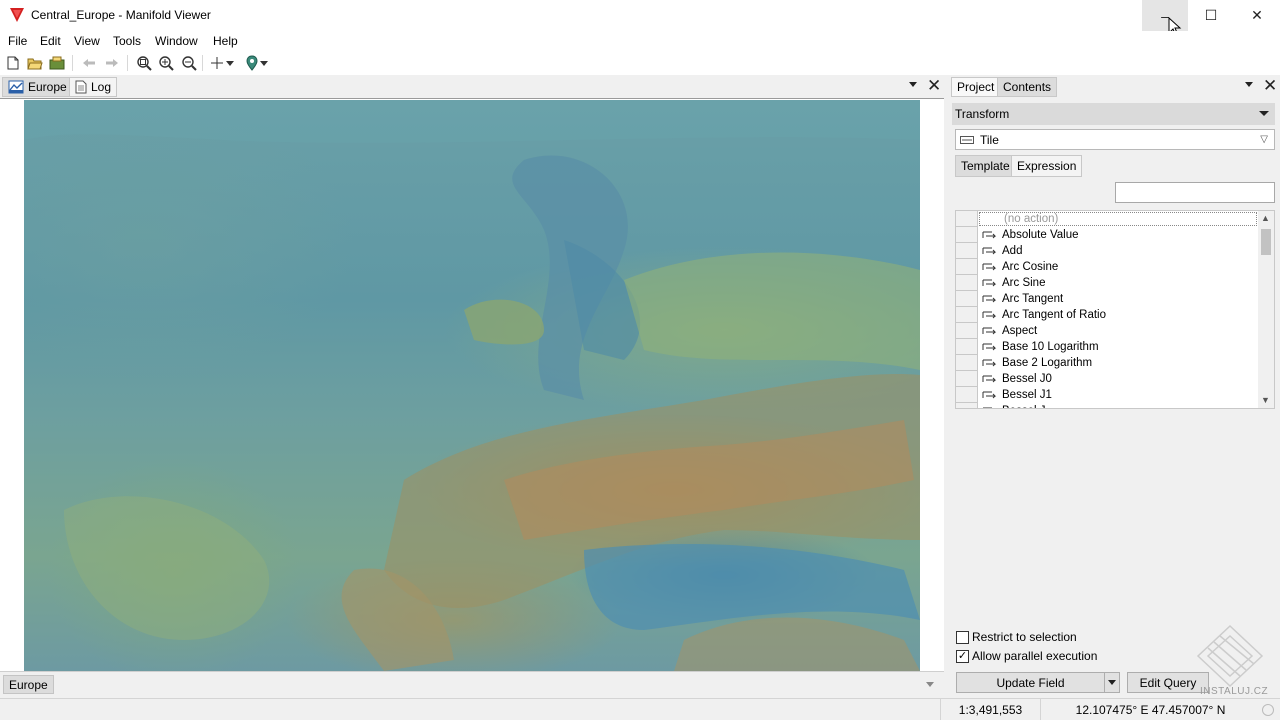 The height and width of the screenshot is (720, 1280). Describe the element at coordinates (166, 63) in the screenshot. I see `zoom-in-icon` at that location.